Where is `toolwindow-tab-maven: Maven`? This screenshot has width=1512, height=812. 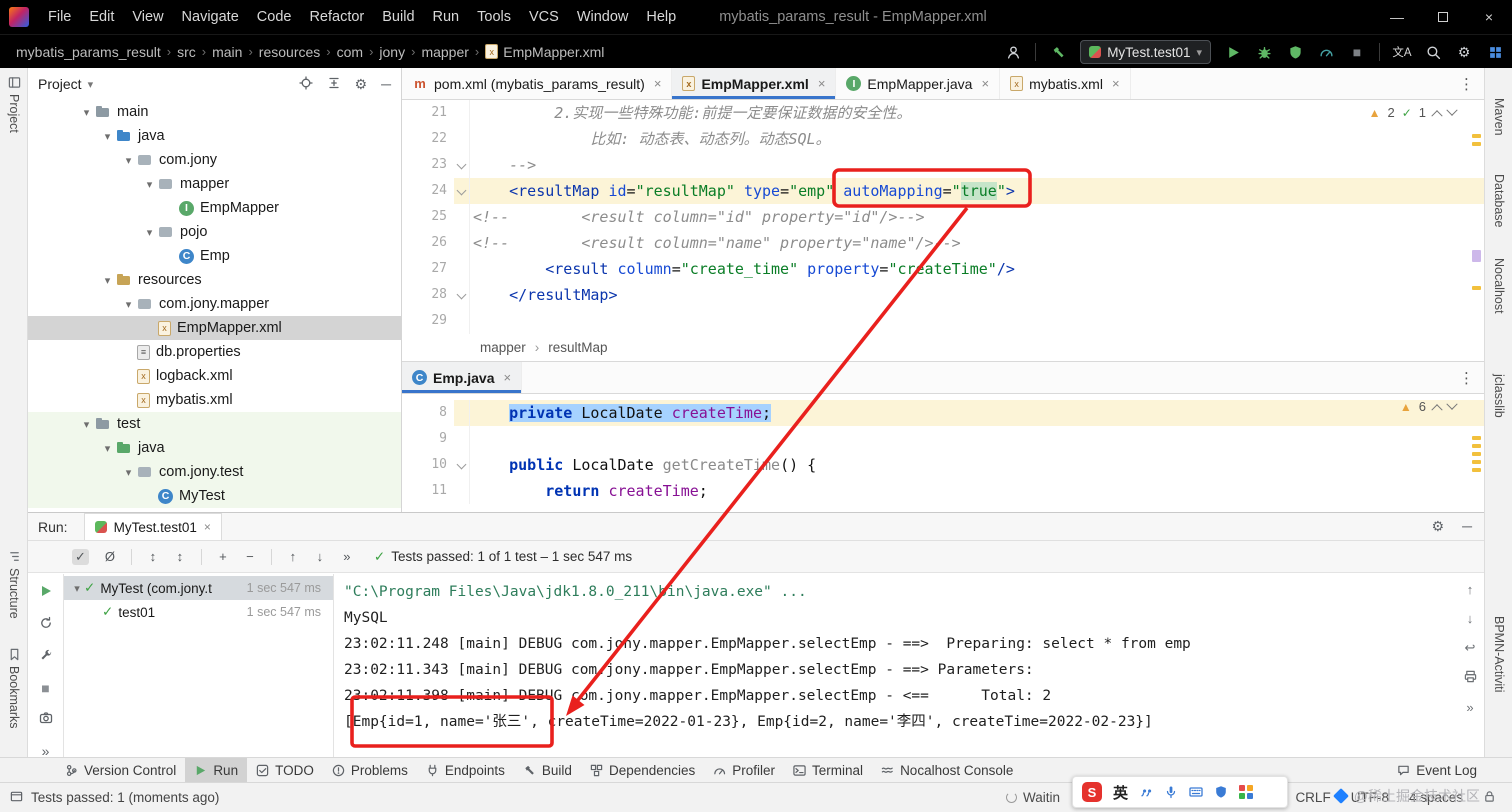
toolwindow-tab-maven: Maven is located at coordinates (1498, 117).